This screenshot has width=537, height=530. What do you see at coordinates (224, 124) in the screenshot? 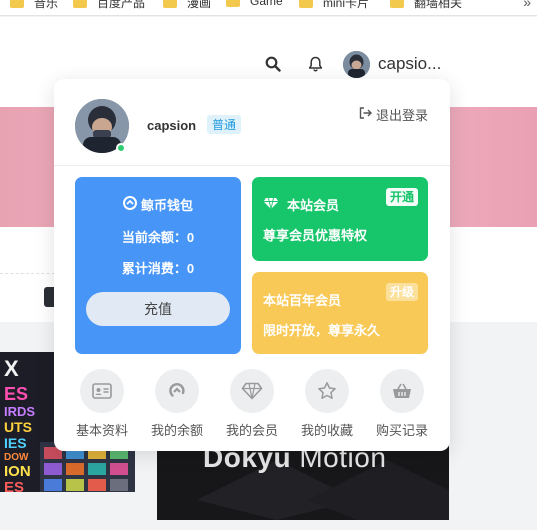
I see `level-badge: 普通` at bounding box center [224, 124].